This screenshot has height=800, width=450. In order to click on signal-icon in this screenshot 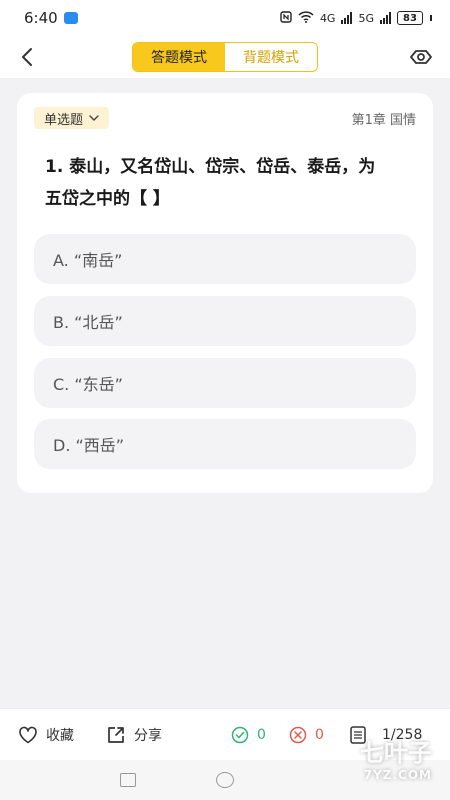, I will do `click(347, 18)`.